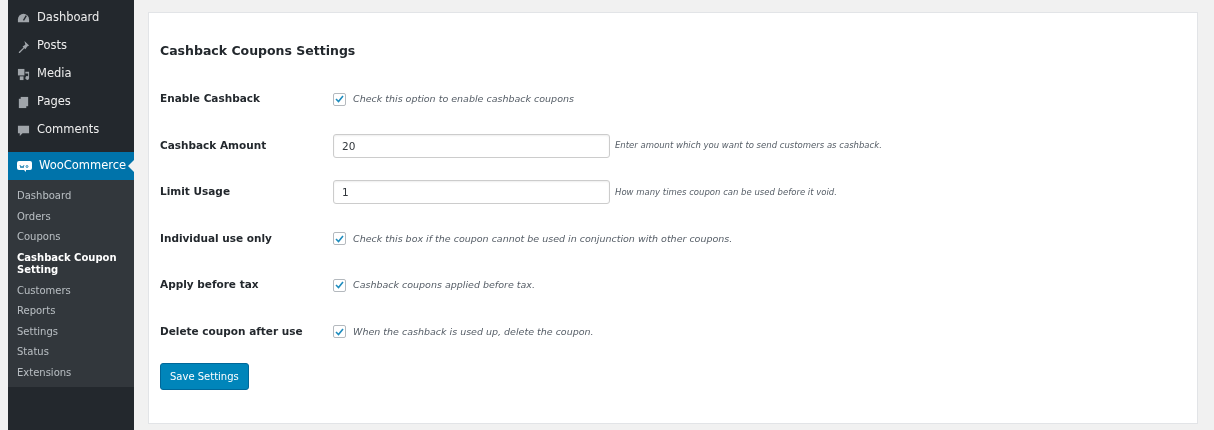 The height and width of the screenshot is (430, 1214). I want to click on field-label: Individual use only, so click(216, 238).